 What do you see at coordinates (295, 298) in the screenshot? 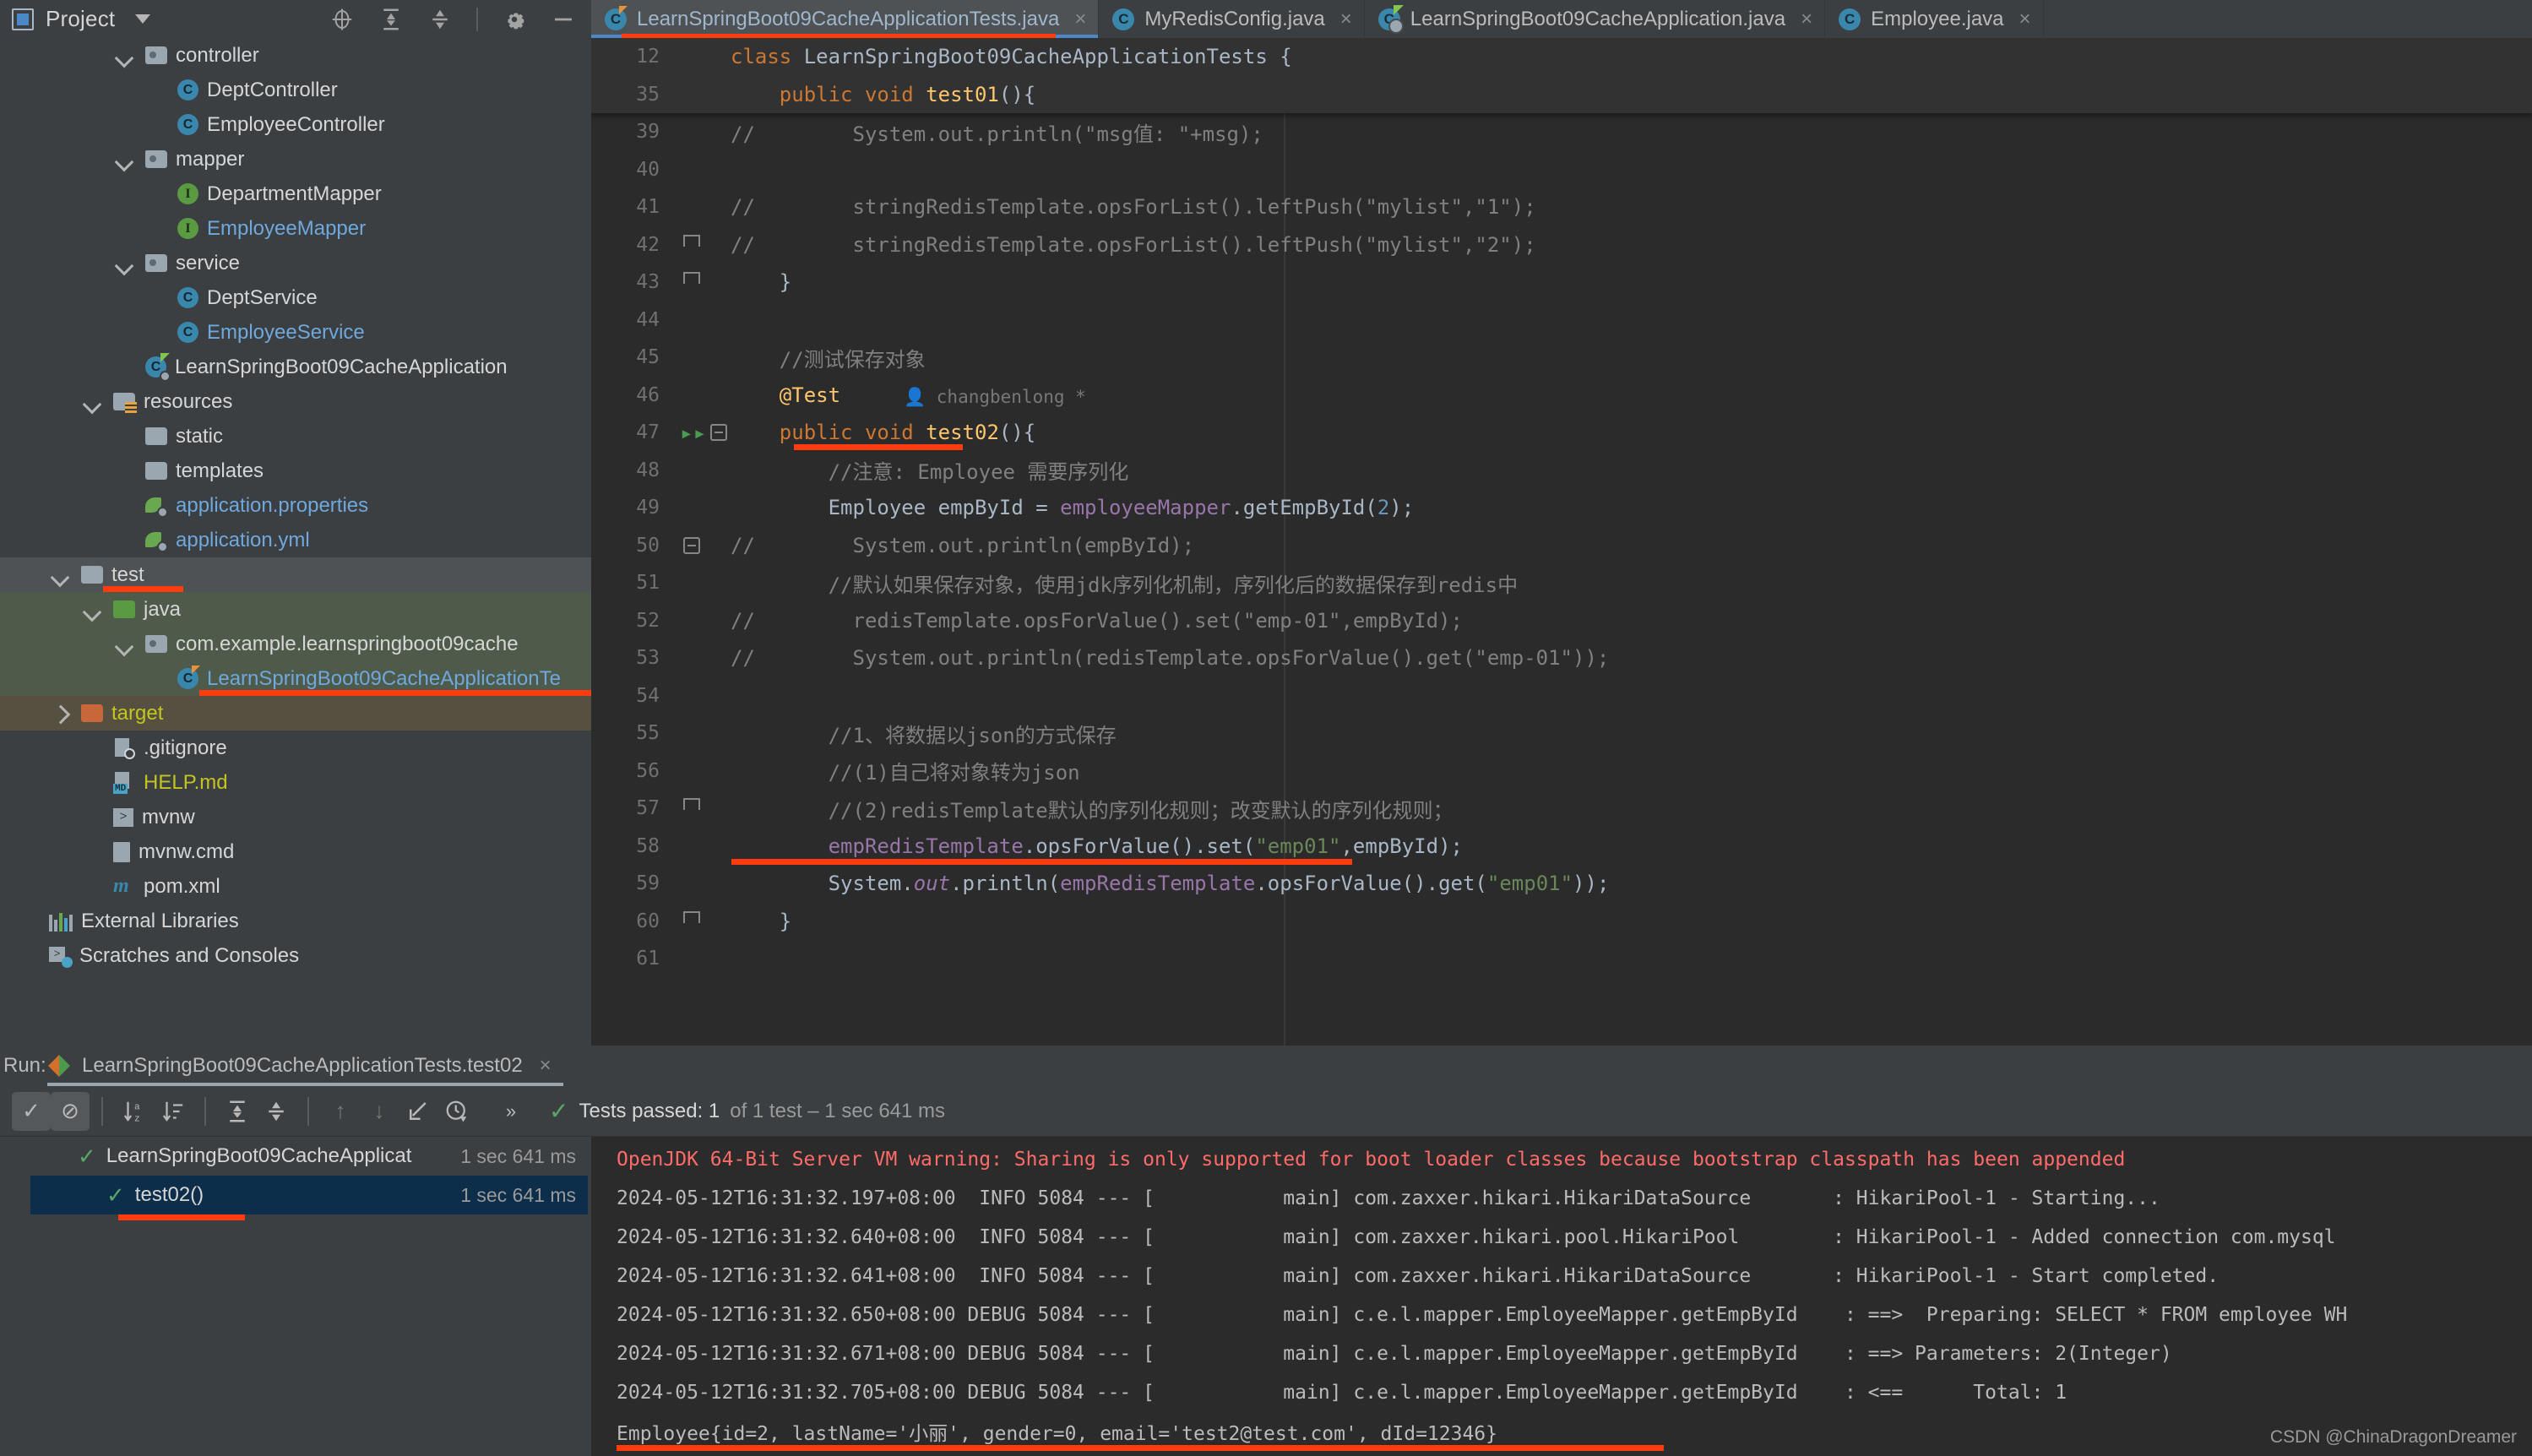
I see `tree-item-deptservice: C DeptService` at bounding box center [295, 298].